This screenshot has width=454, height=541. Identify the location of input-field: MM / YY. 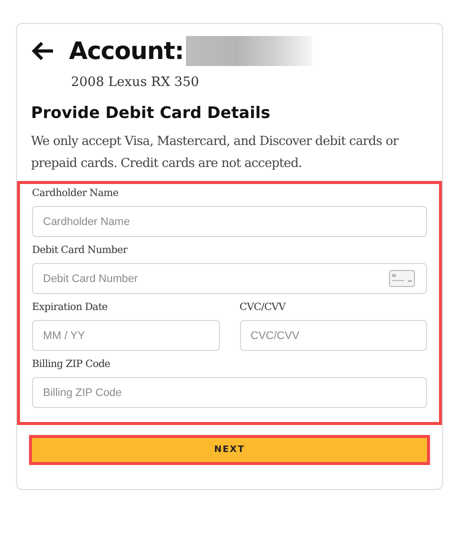
(126, 335).